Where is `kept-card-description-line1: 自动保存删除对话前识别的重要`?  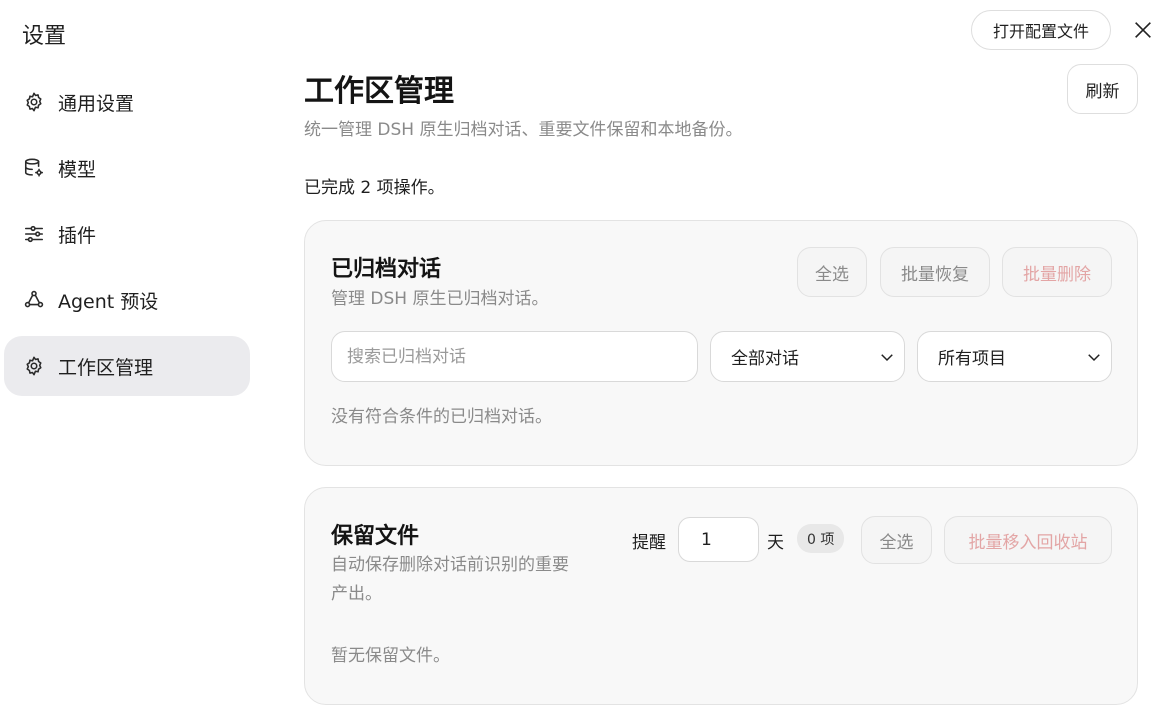
kept-card-description-line1: 自动保存删除对话前识别的重要 is located at coordinates (450, 565).